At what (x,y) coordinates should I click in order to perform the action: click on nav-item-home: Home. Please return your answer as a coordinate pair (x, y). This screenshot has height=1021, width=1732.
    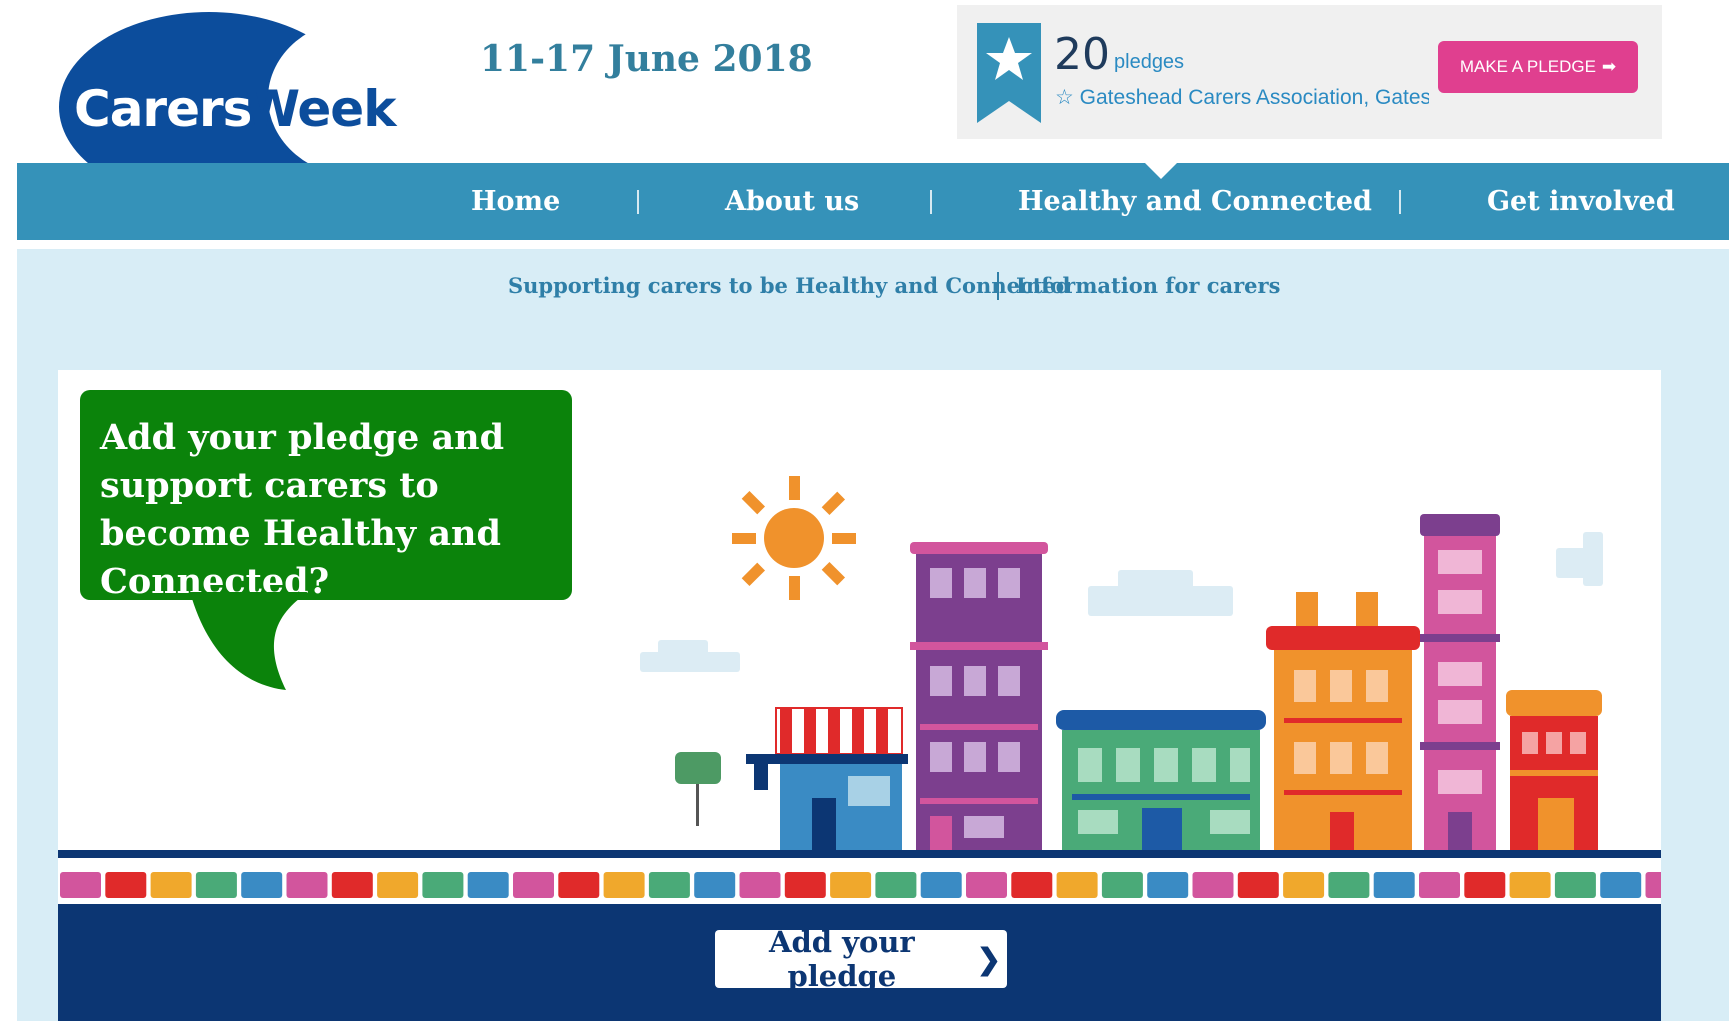
    Looking at the image, I should click on (515, 201).